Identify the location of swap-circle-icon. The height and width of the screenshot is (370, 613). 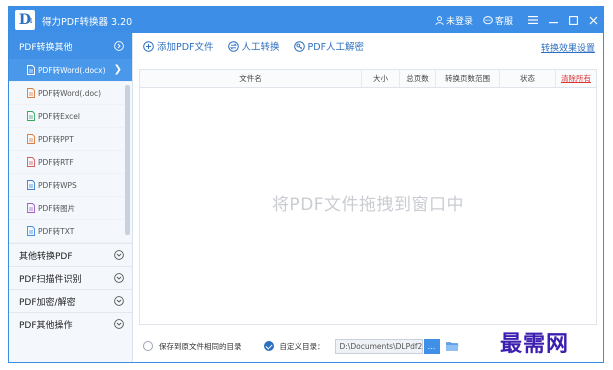
(233, 46).